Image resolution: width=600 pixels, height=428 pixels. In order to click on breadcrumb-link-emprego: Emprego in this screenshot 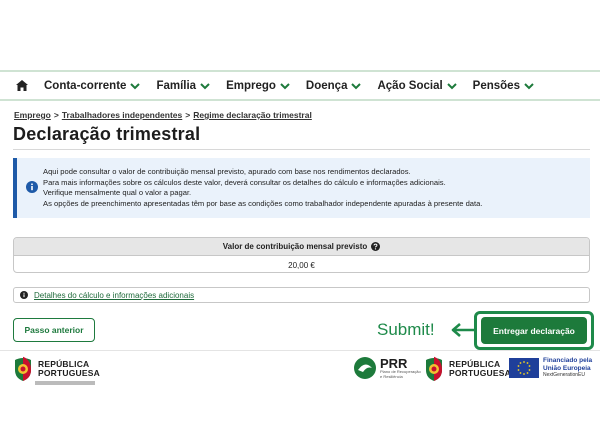, I will do `click(32, 115)`.